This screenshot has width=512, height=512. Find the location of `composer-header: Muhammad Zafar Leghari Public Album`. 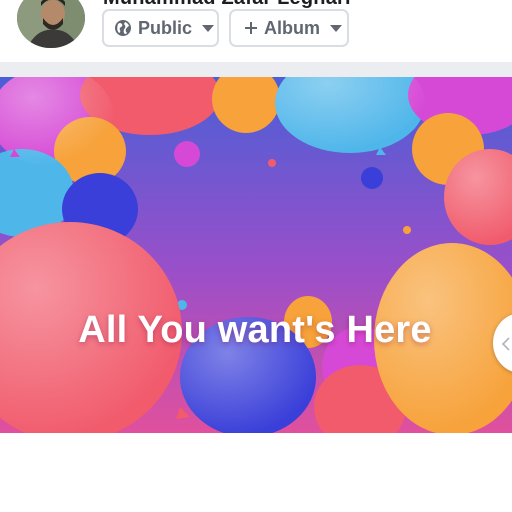

composer-header: Muhammad Zafar Leghari Public Album is located at coordinates (256, 31).